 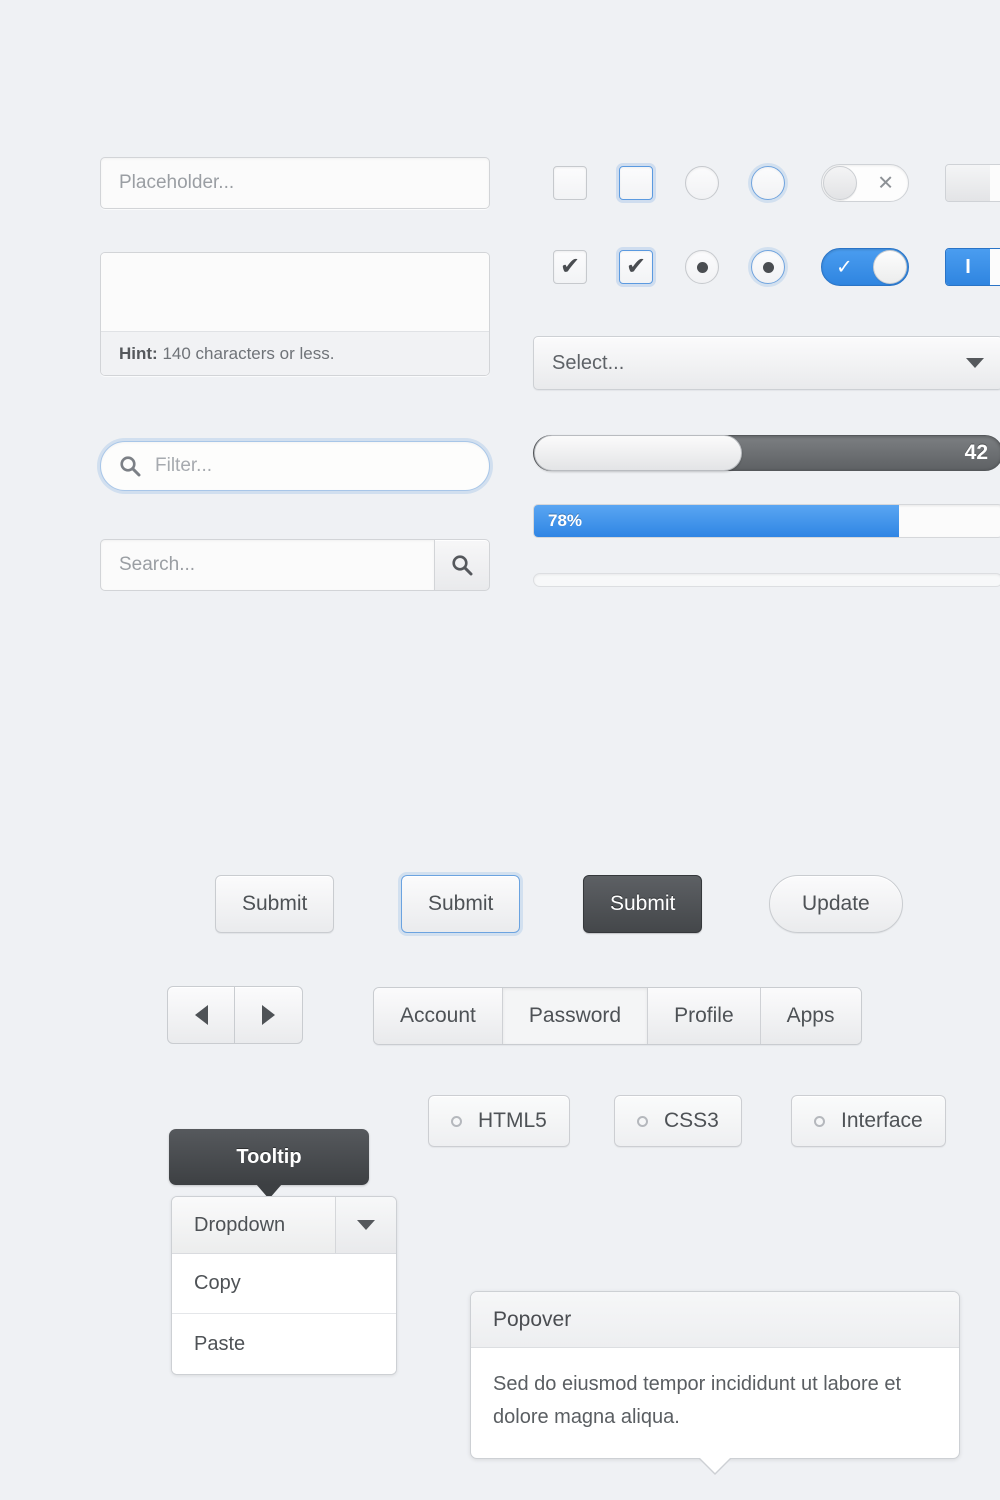 I want to click on square-toggle-off: ✕, so click(x=972, y=183).